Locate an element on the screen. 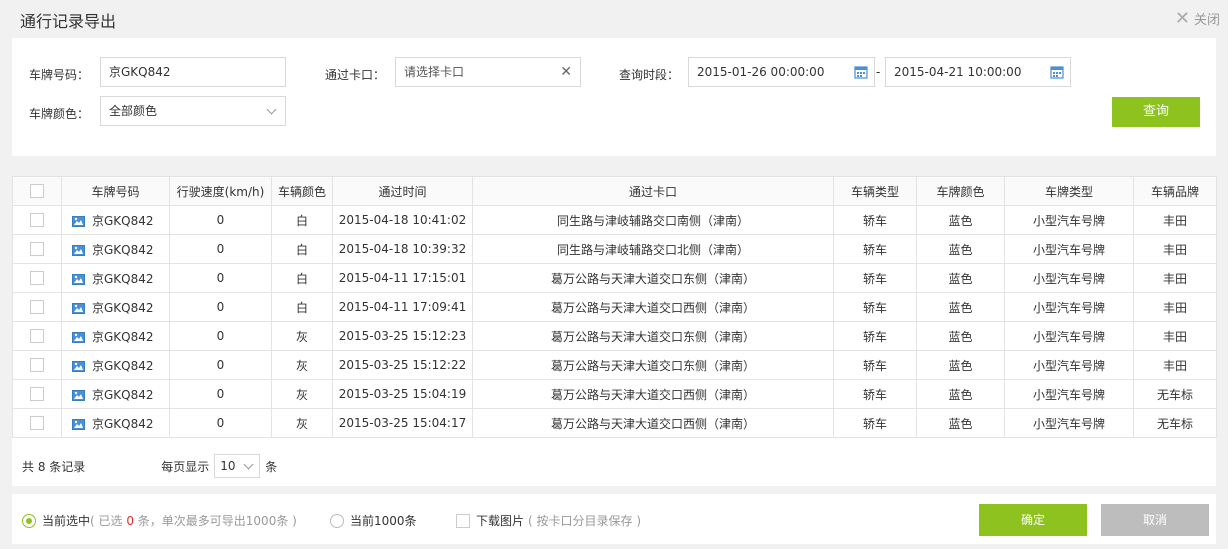 The image size is (1228, 549). query-button: 查询 is located at coordinates (1156, 112).